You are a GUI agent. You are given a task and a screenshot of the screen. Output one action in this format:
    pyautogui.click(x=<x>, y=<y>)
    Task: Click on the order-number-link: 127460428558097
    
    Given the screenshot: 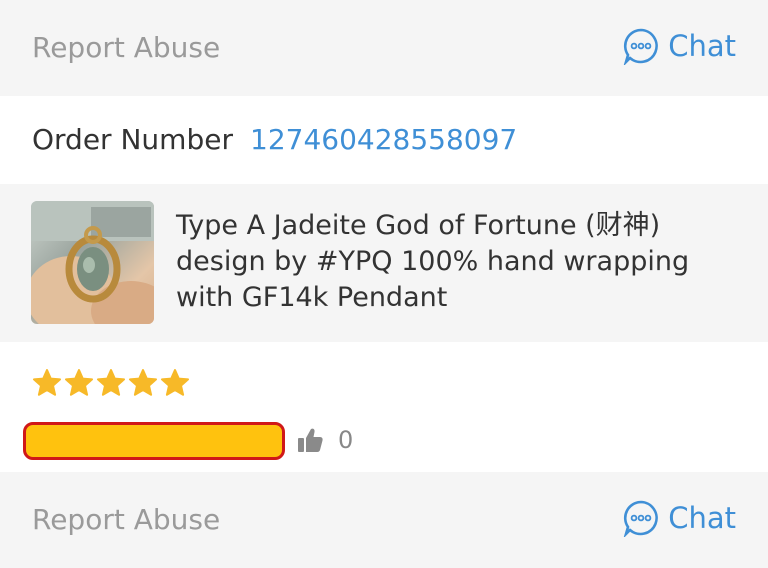 What is the action you would take?
    pyautogui.click(x=383, y=140)
    